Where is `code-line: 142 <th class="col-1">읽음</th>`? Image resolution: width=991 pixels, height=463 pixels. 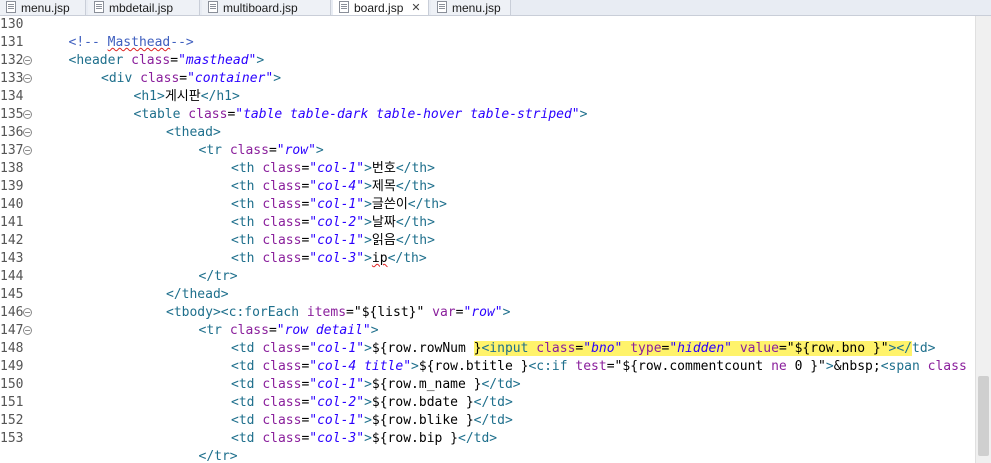 code-line: 142 <th class="col-1">읽음</th> is located at coordinates (488, 241).